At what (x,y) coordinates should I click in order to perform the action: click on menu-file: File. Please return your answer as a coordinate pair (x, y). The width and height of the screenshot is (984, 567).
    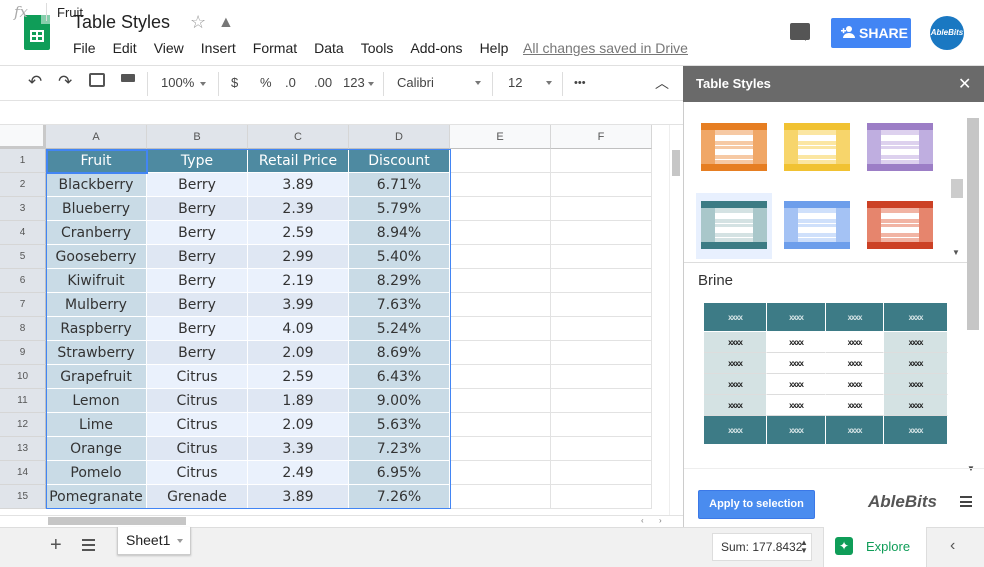
    Looking at the image, I should click on (84, 49).